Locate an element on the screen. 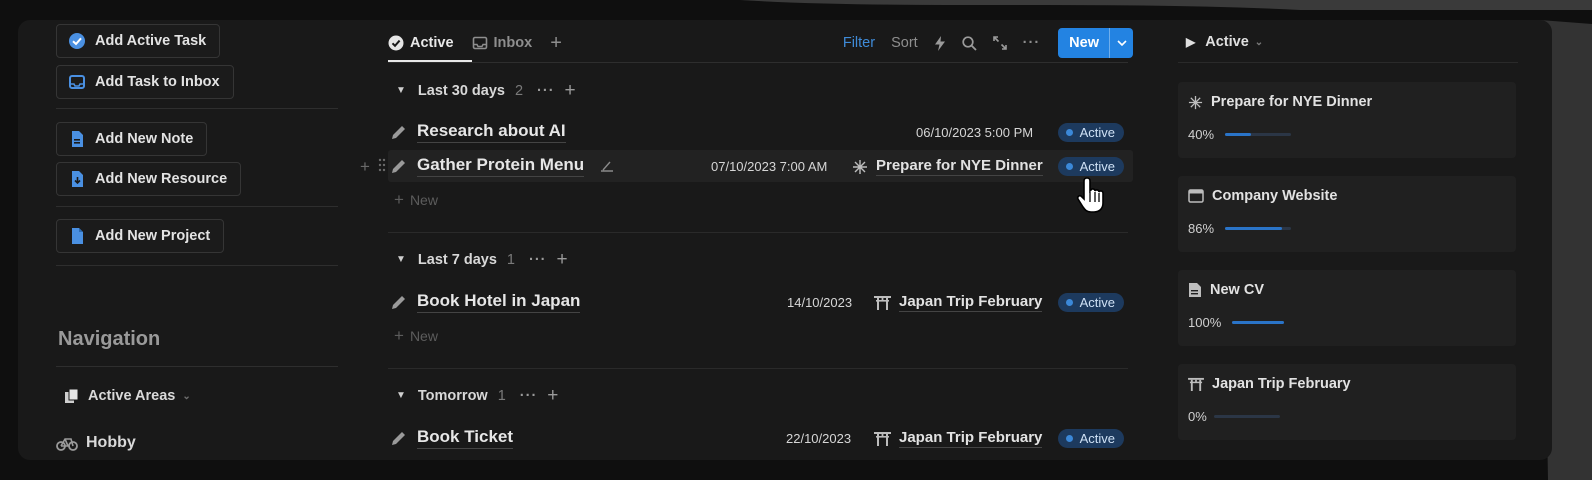 Image resolution: width=1592 pixels, height=480 pixels. filter-button: Filter is located at coordinates (859, 43).